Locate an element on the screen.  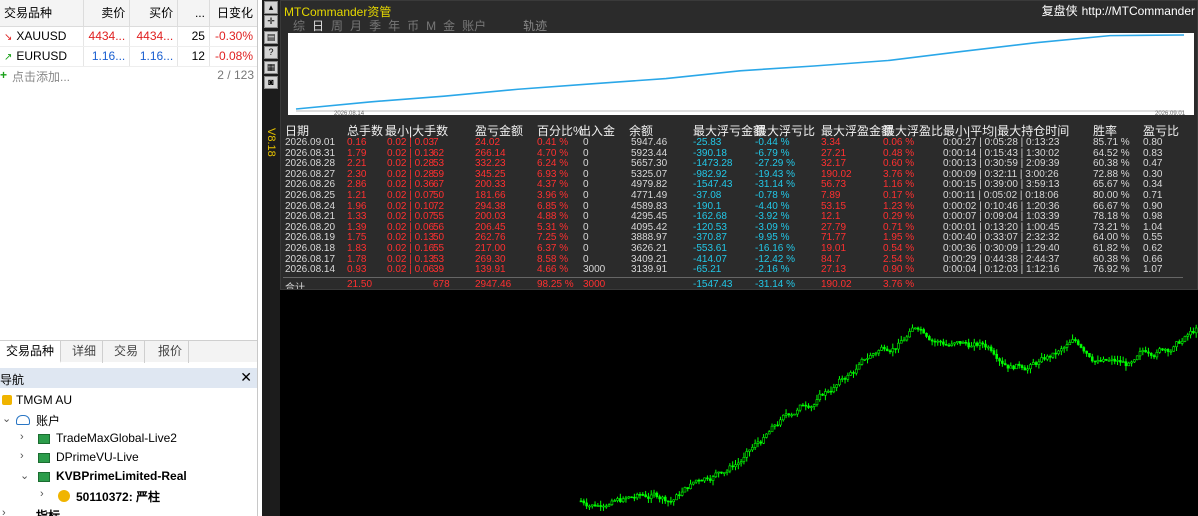
period-tab: 季 is located at coordinates (375, 25).